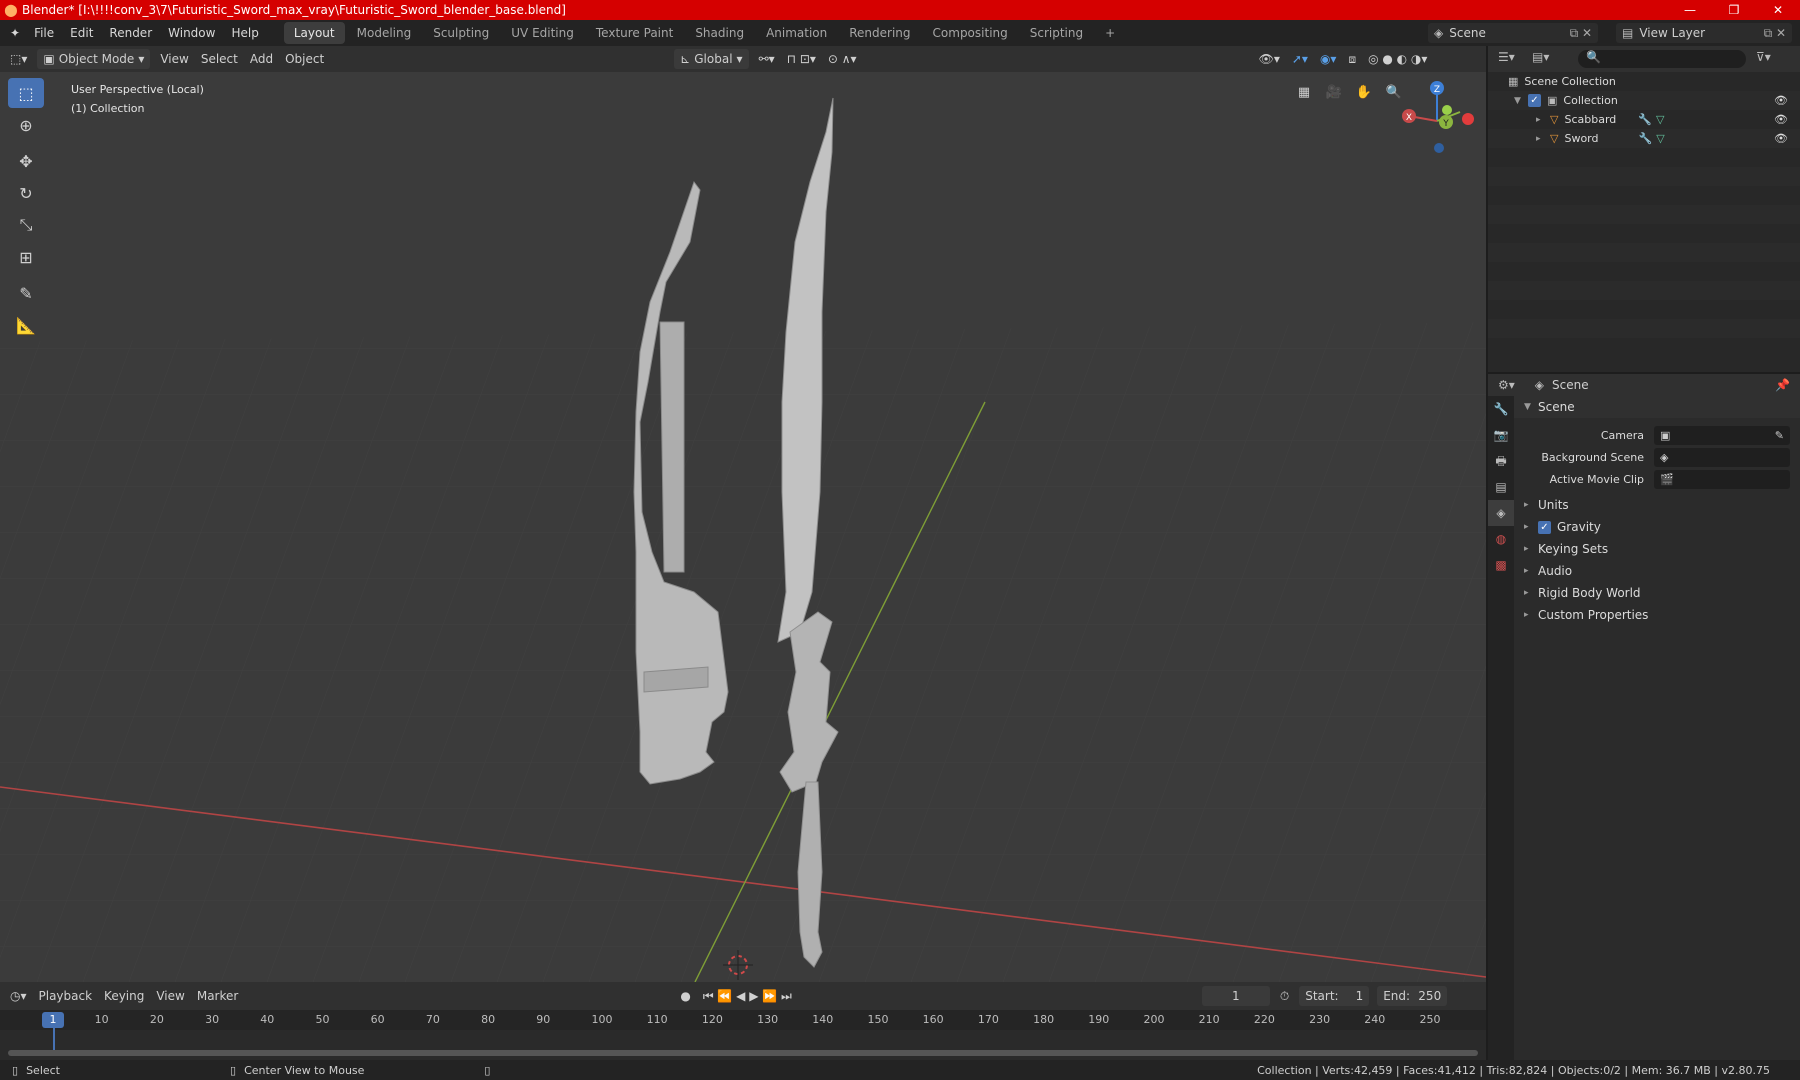 Image resolution: width=1800 pixels, height=1080 pixels. Describe the element at coordinates (1779, 435) in the screenshot. I see `eyedropper-icon: ✎` at that location.